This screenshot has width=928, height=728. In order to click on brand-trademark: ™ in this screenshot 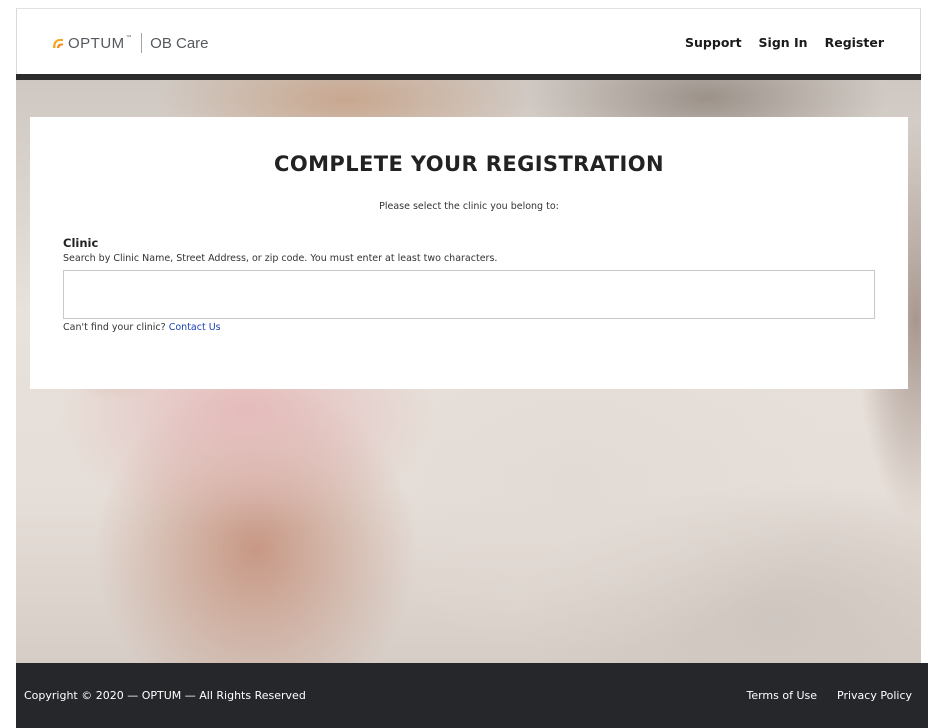, I will do `click(129, 37)`.